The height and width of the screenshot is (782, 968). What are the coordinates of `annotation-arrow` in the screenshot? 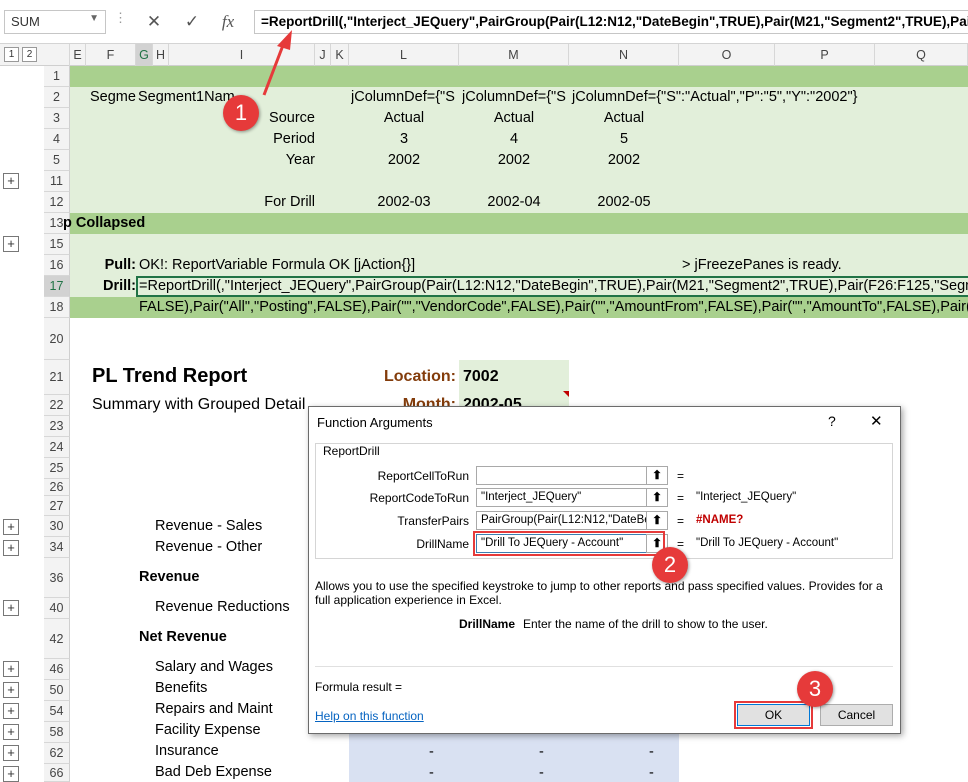 It's located at (277, 63).